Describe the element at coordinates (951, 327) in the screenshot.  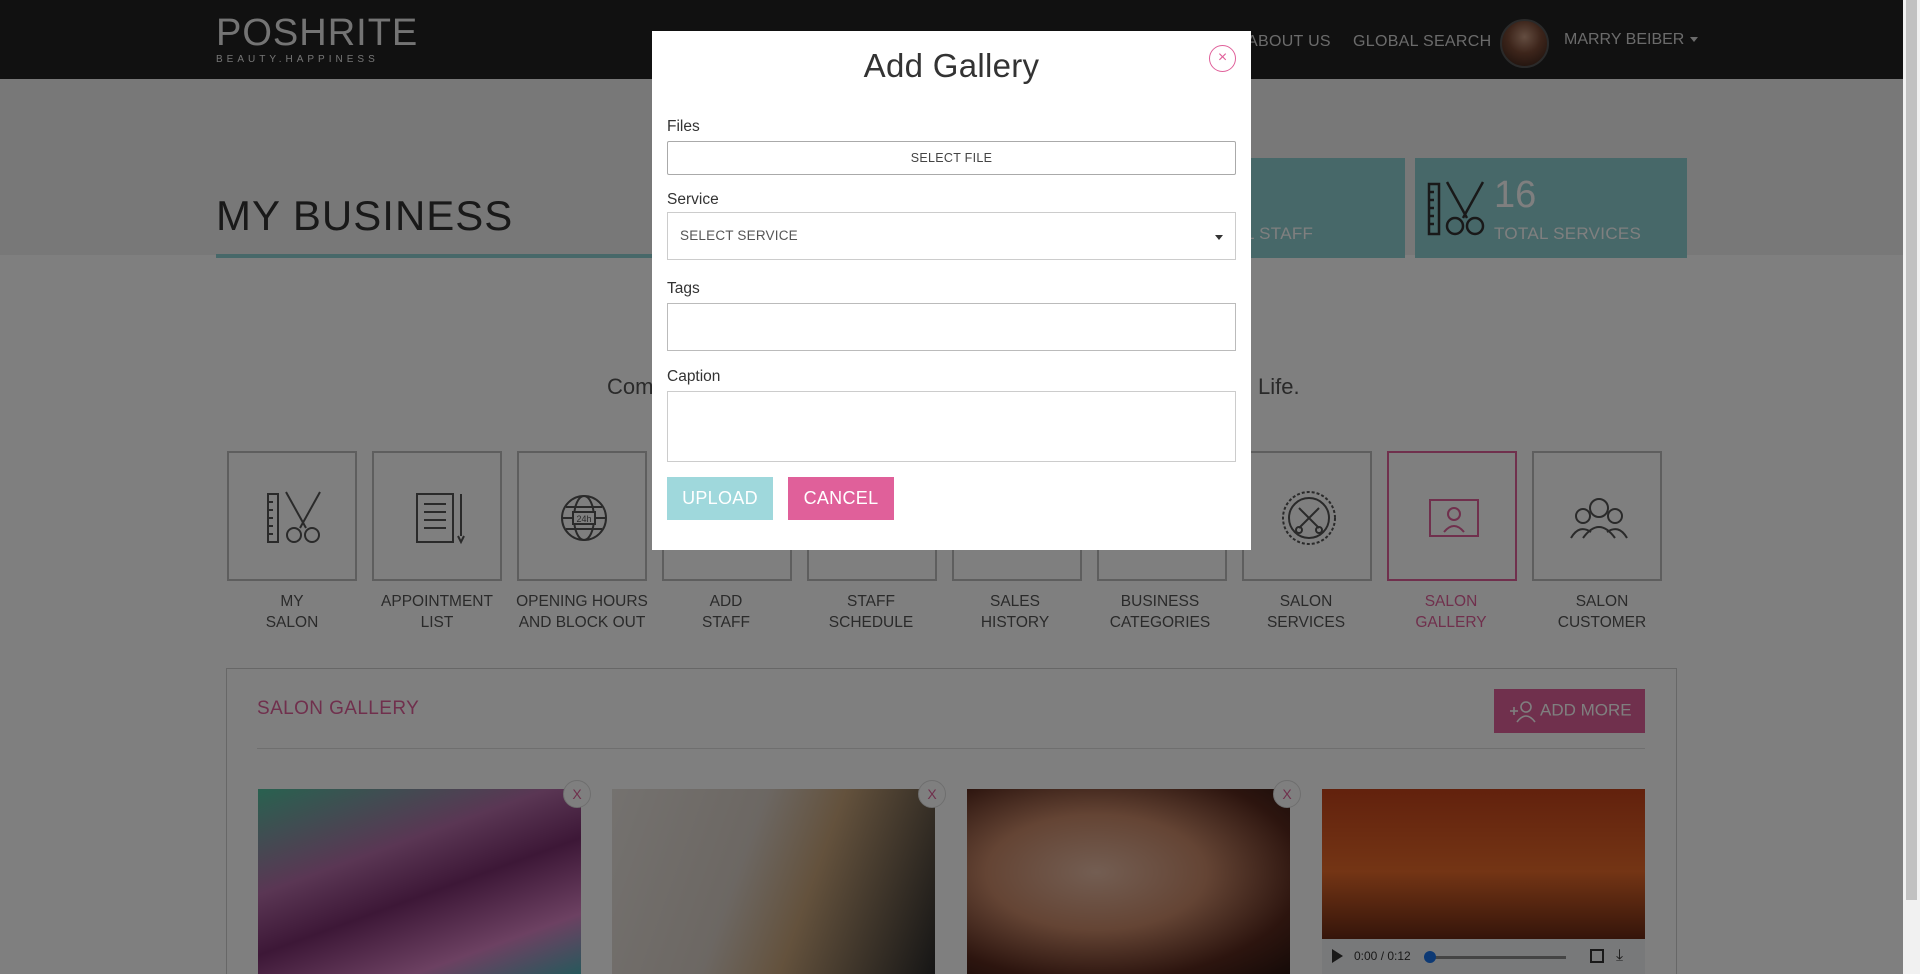
I see `tags-input` at that location.